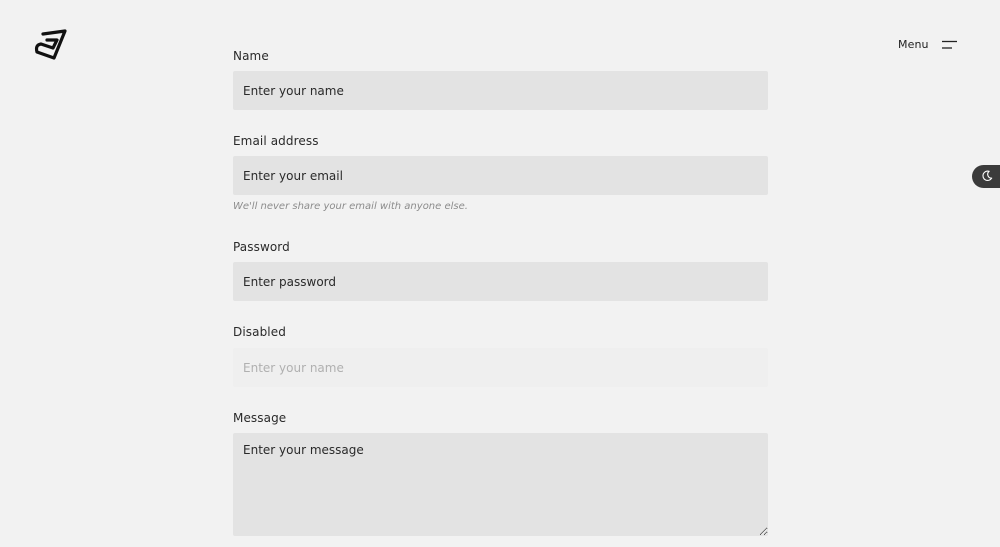 This screenshot has width=1000, height=547. I want to click on password-input, so click(500, 281).